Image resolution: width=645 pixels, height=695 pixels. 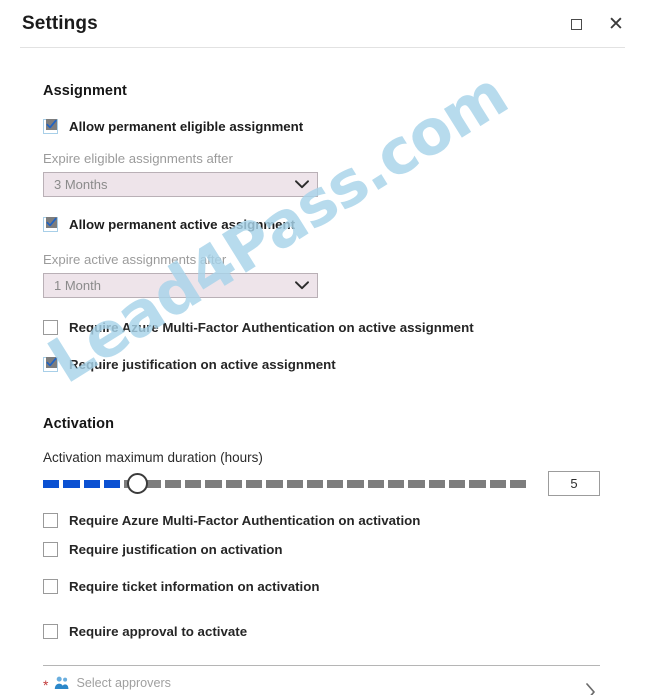 I want to click on slider-track-ticks, so click(x=285, y=483).